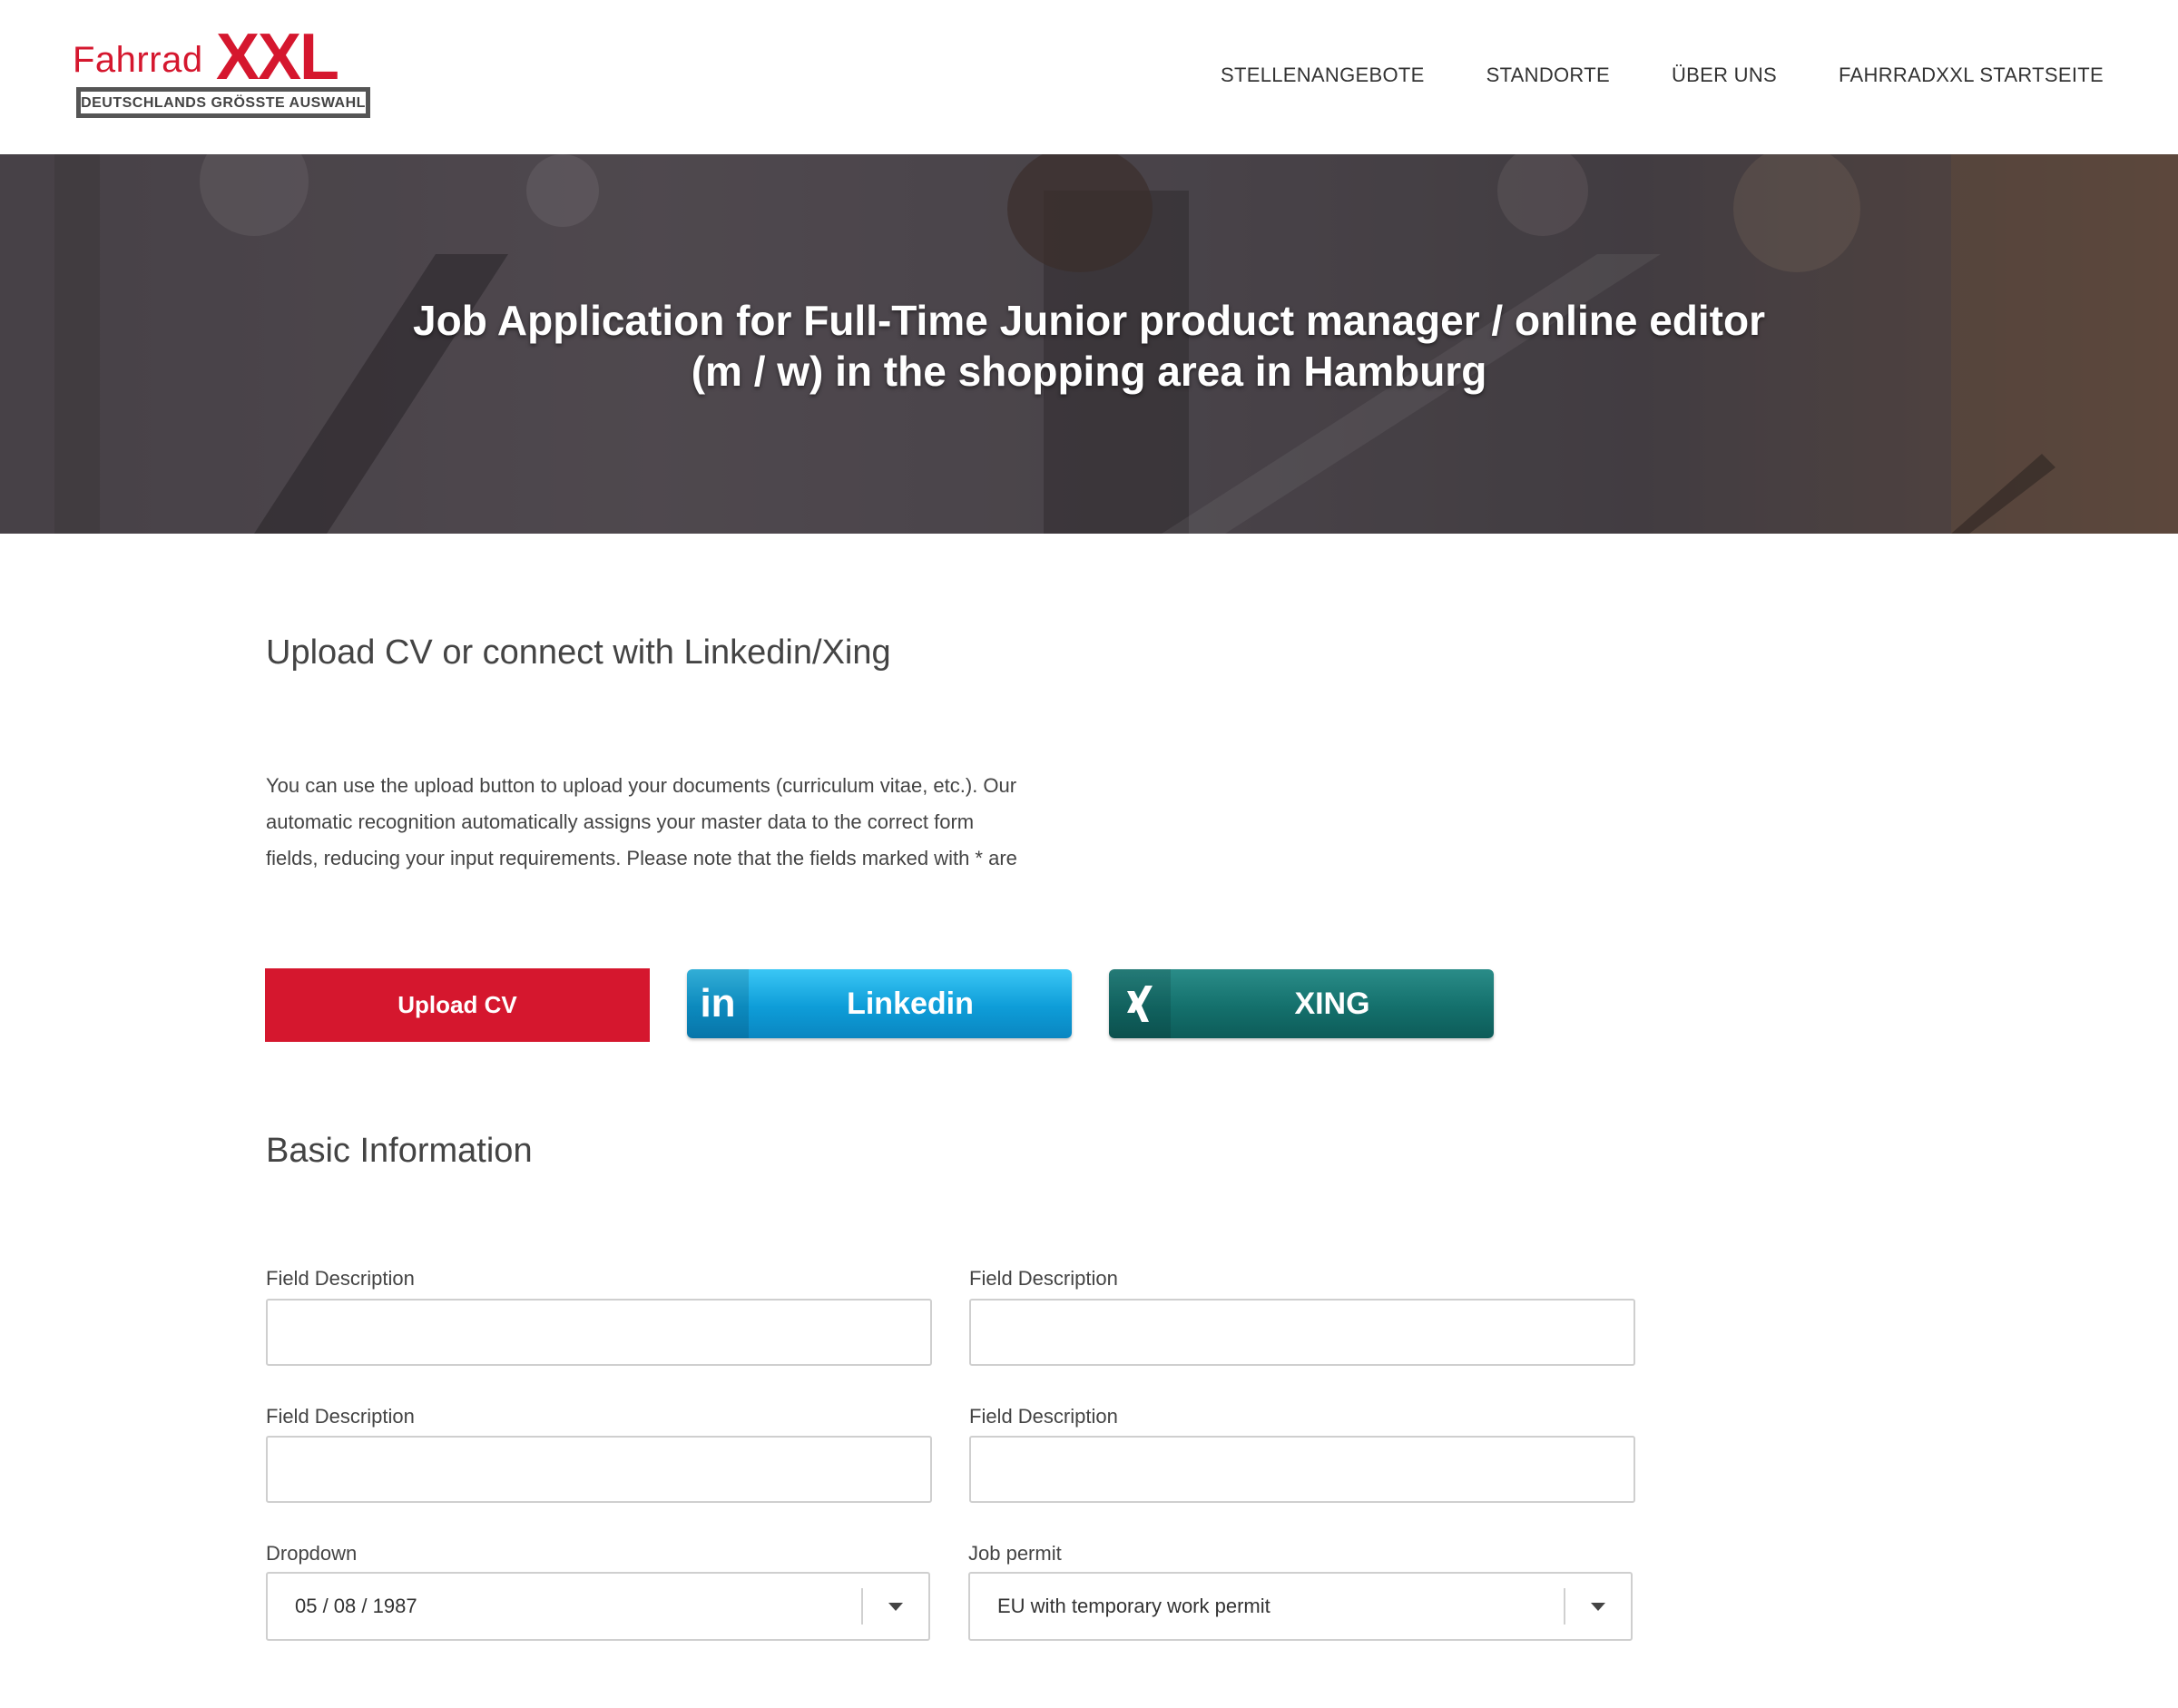  Describe the element at coordinates (223, 102) in the screenshot. I see `logo-tagline: DEUTSCHLANDS GRÖSSTE AUSWAHL` at that location.